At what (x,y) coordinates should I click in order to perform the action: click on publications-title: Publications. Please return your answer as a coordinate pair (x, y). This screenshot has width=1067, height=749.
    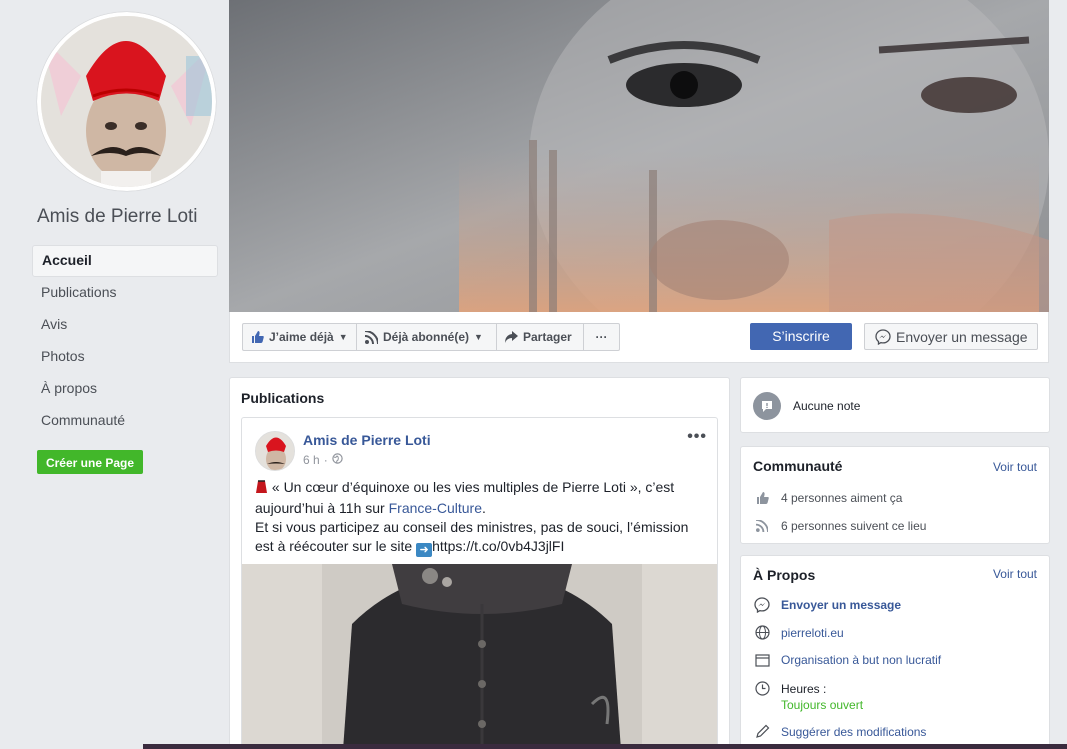
    Looking at the image, I should click on (283, 398).